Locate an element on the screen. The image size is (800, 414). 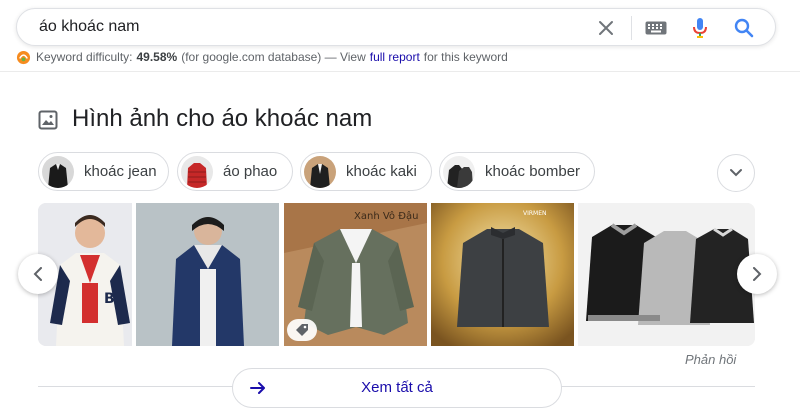
search-icon is located at coordinates (744, 28).